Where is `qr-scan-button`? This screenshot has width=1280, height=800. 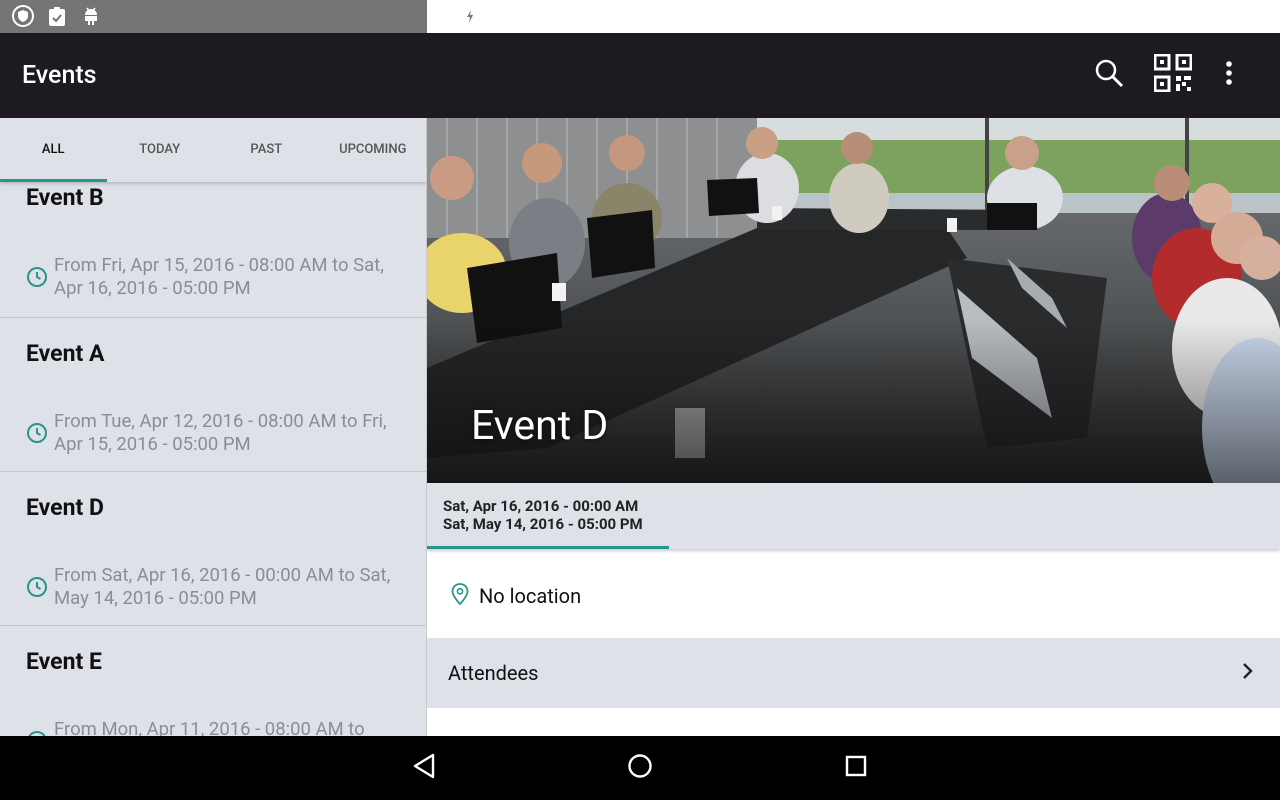
qr-scan-button is located at coordinates (1173, 75).